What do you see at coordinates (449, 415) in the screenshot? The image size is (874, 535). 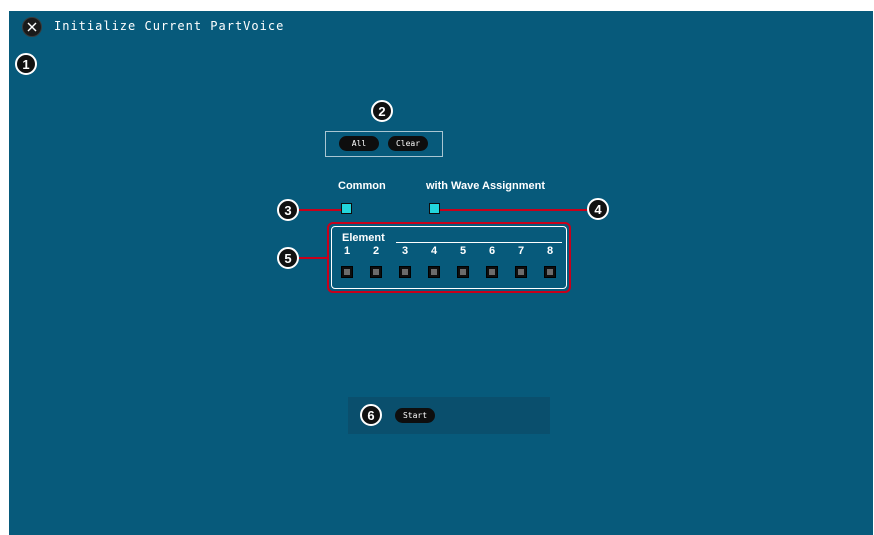 I see `start-area: 6 Start` at bounding box center [449, 415].